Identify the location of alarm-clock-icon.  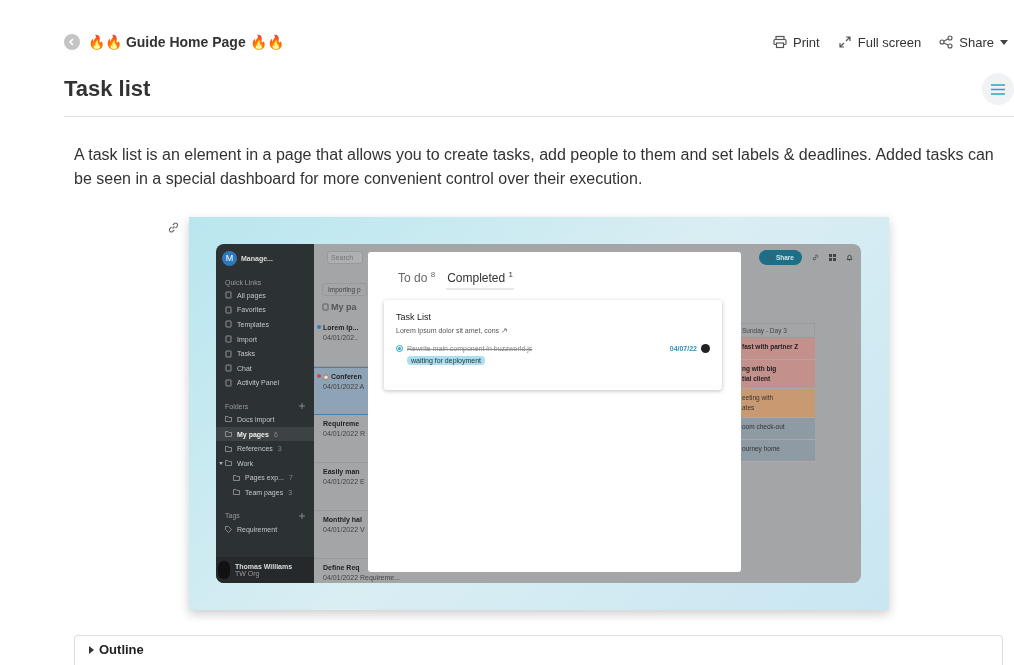
(326, 376).